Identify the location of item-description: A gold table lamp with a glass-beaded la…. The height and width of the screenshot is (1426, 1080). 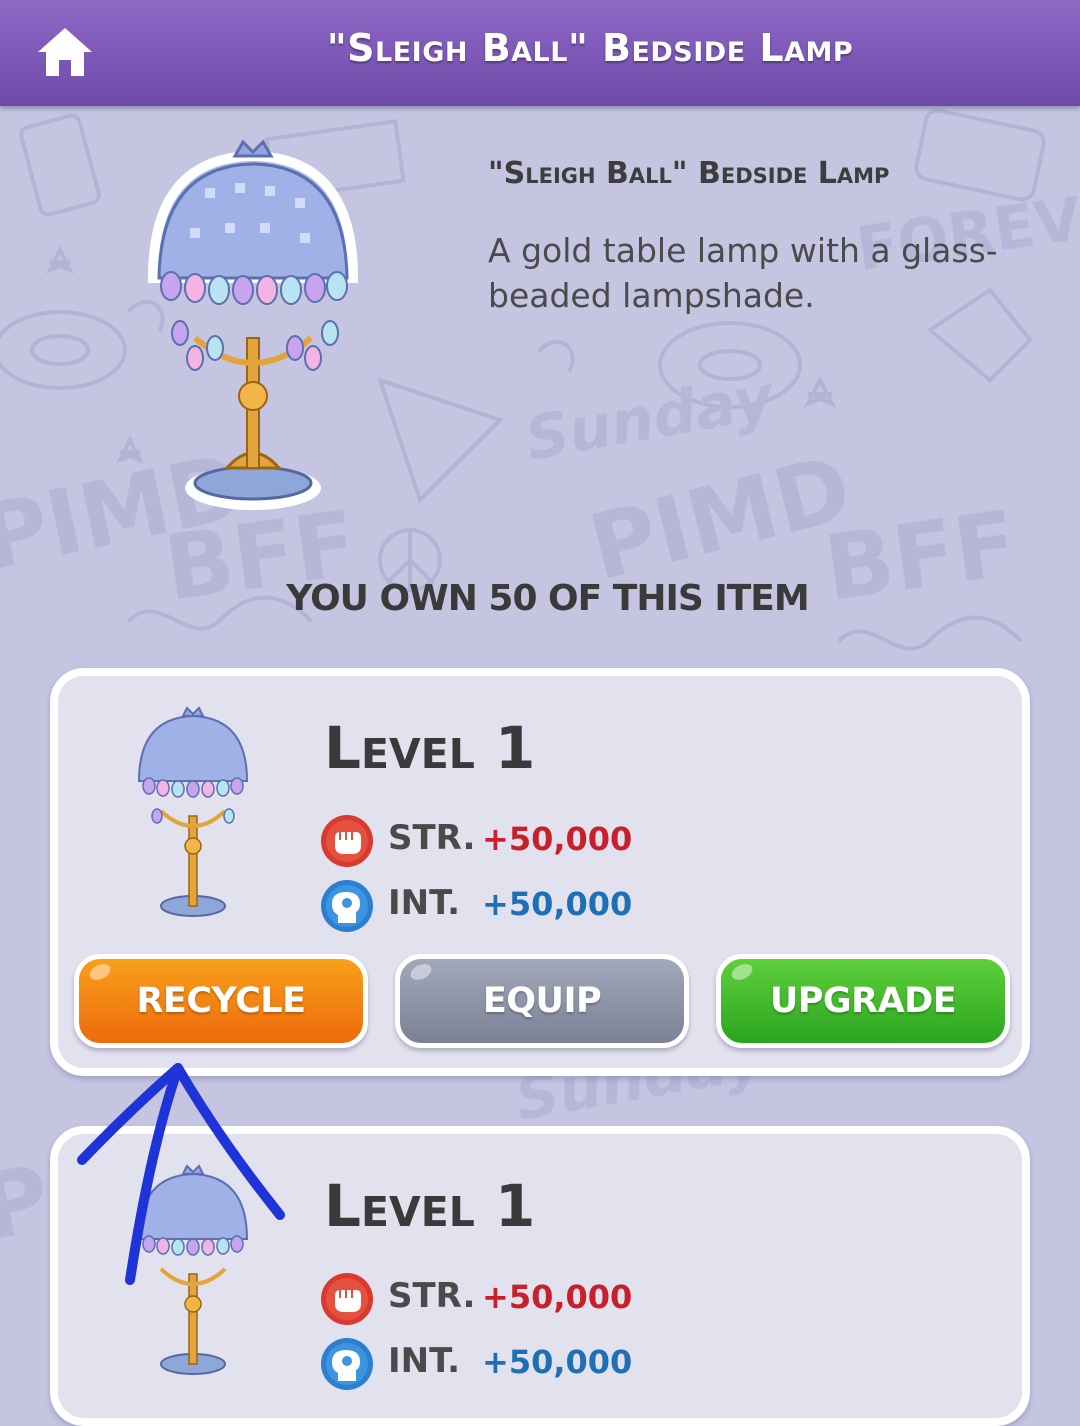
(743, 273).